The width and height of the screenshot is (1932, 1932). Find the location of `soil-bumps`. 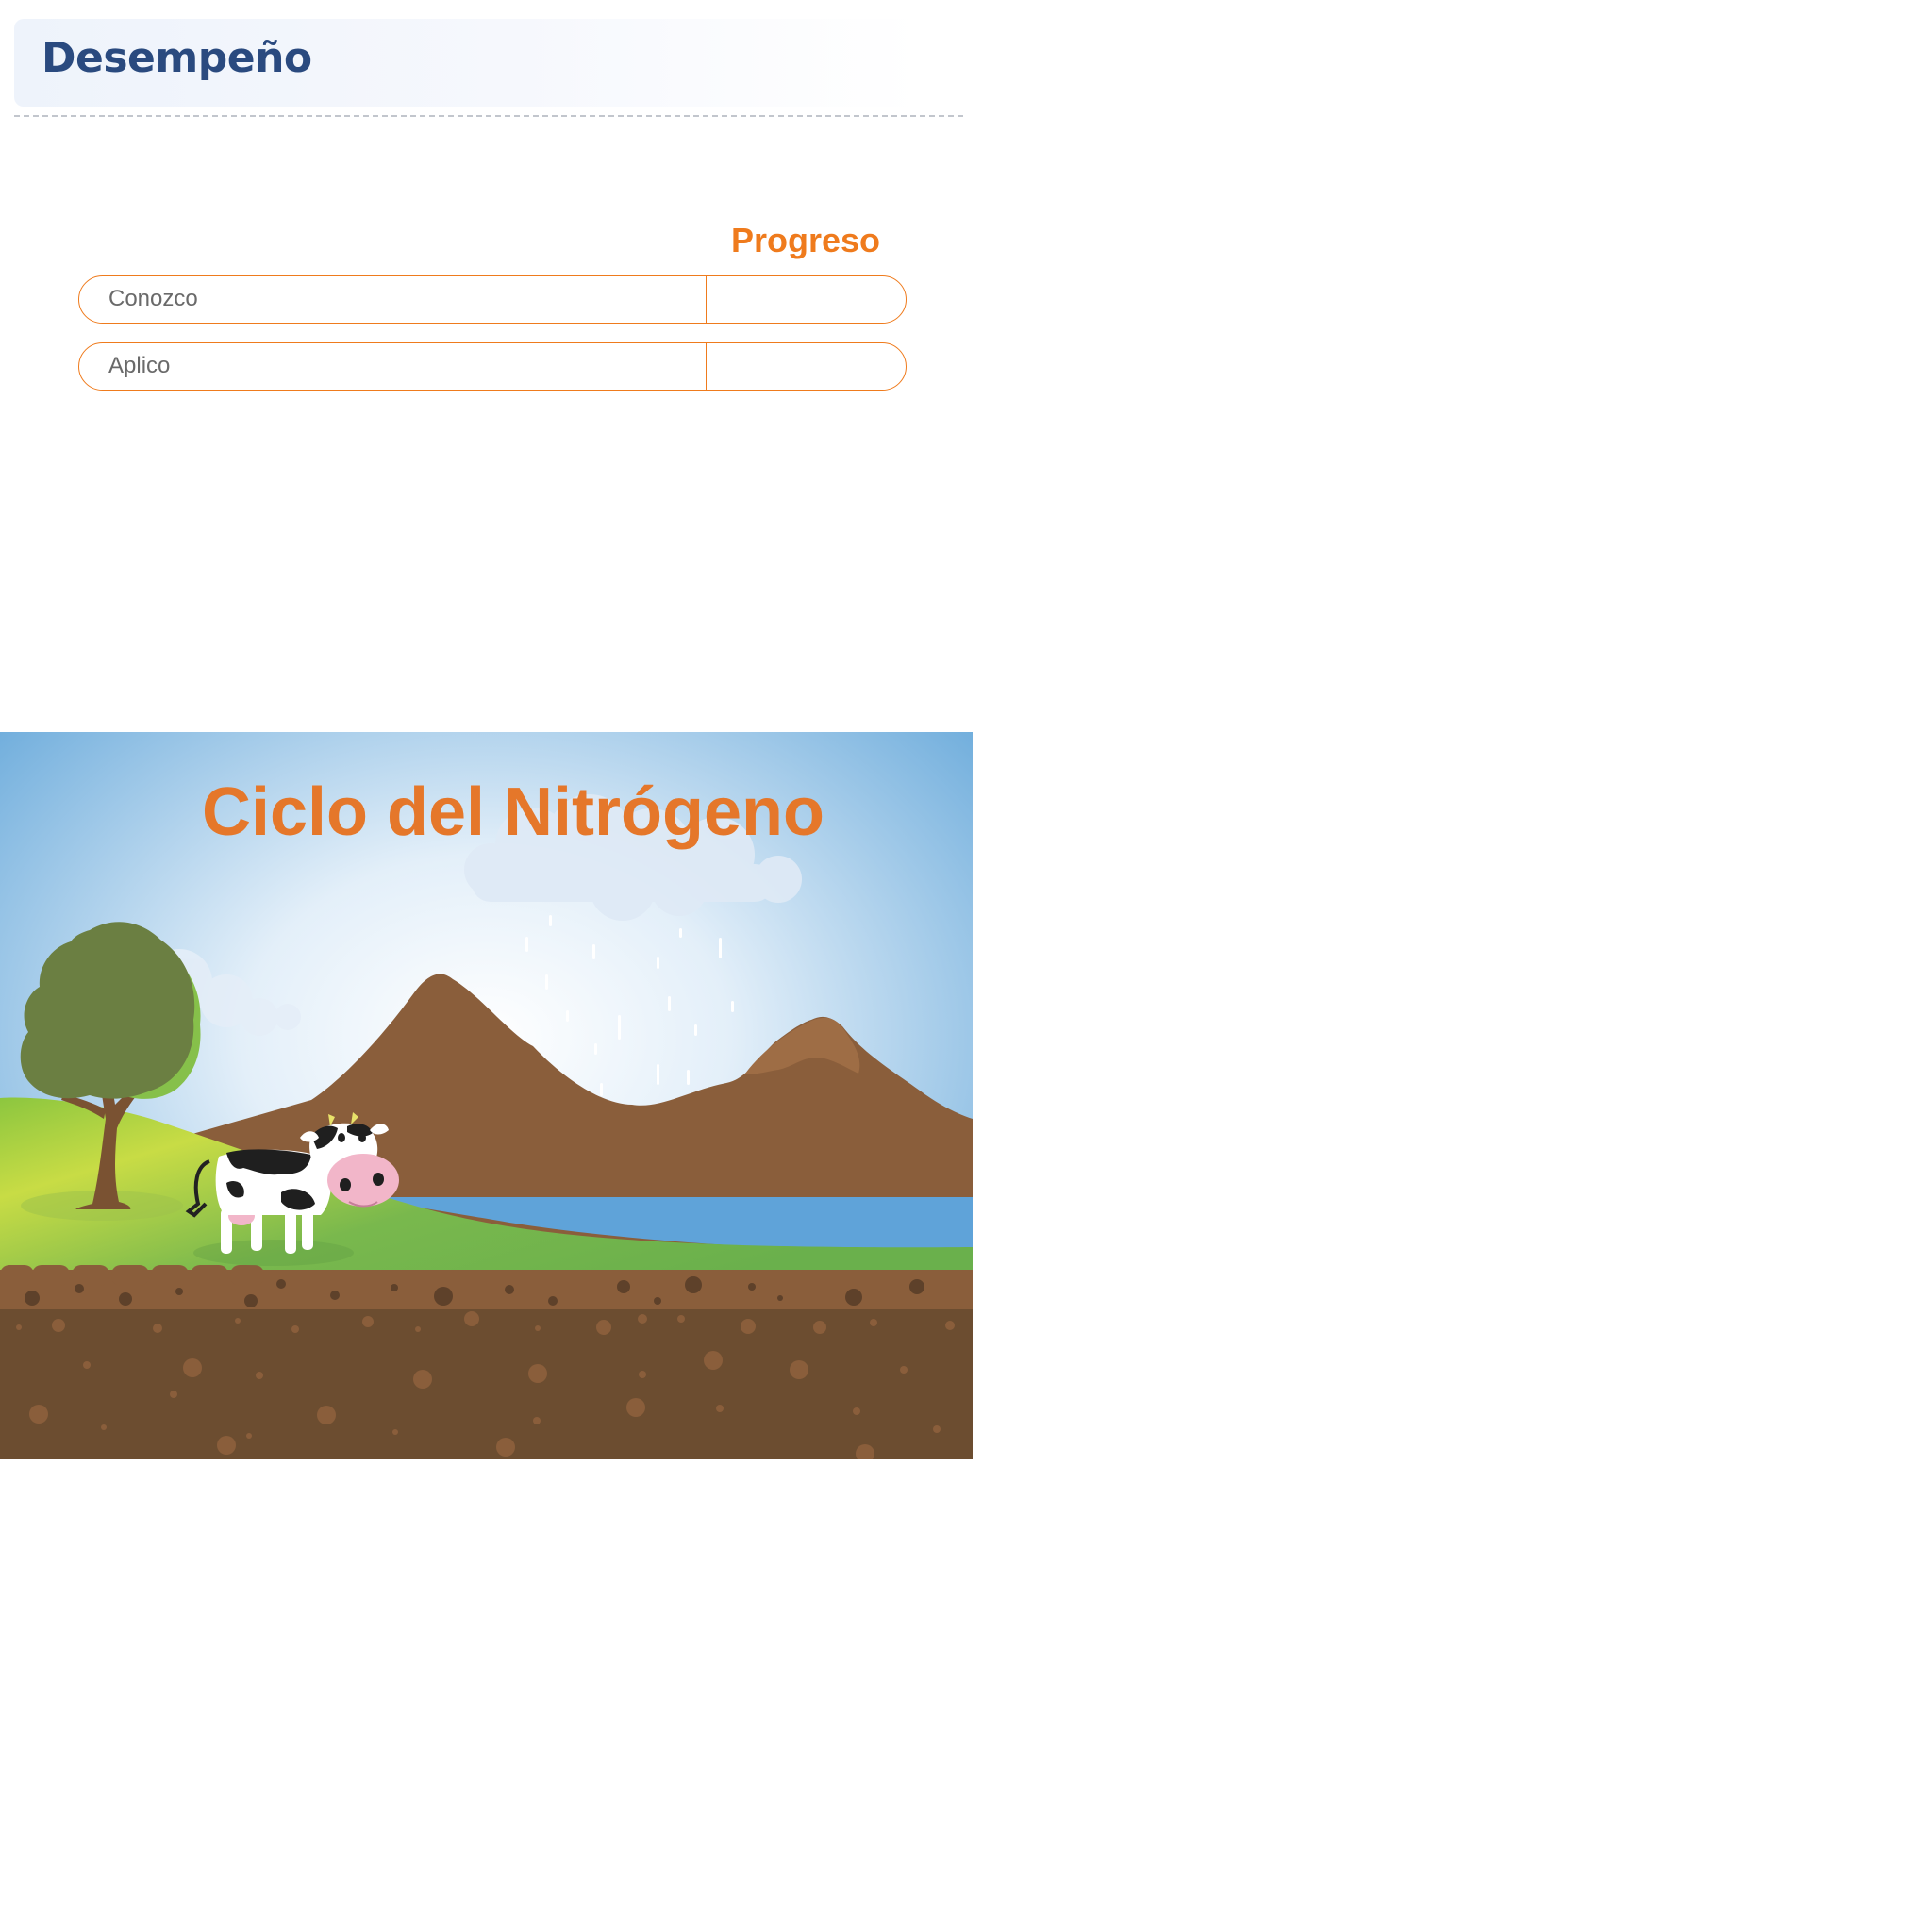

soil-bumps is located at coordinates (132, 1275).